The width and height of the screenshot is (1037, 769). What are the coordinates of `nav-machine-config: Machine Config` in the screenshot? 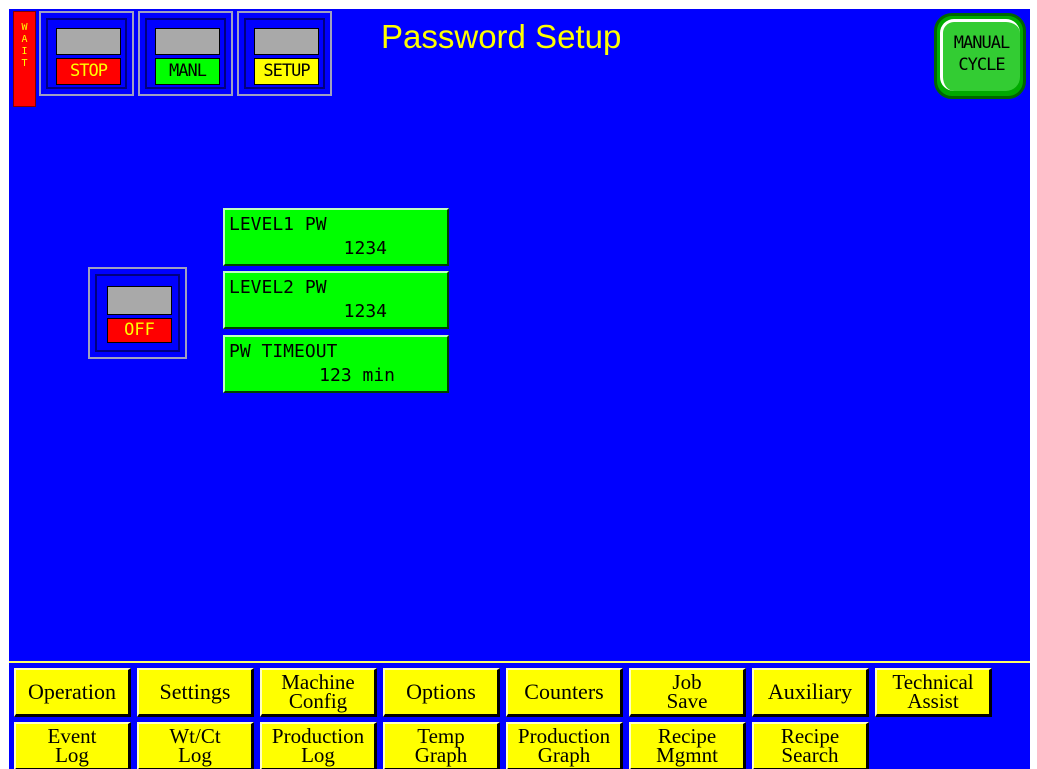 It's located at (318, 692).